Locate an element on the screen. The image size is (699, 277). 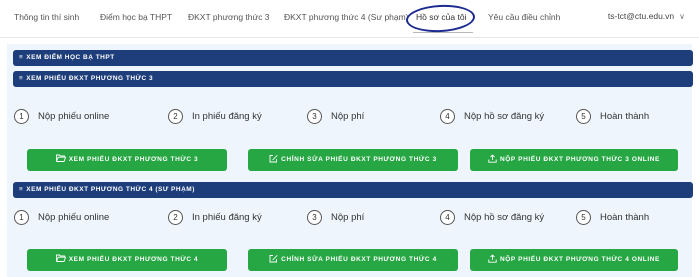
edit-pt3-button: CHỈNH SỬA PHIẾU ĐKXT PHƯƠNG THỨC 3 is located at coordinates (353, 160).